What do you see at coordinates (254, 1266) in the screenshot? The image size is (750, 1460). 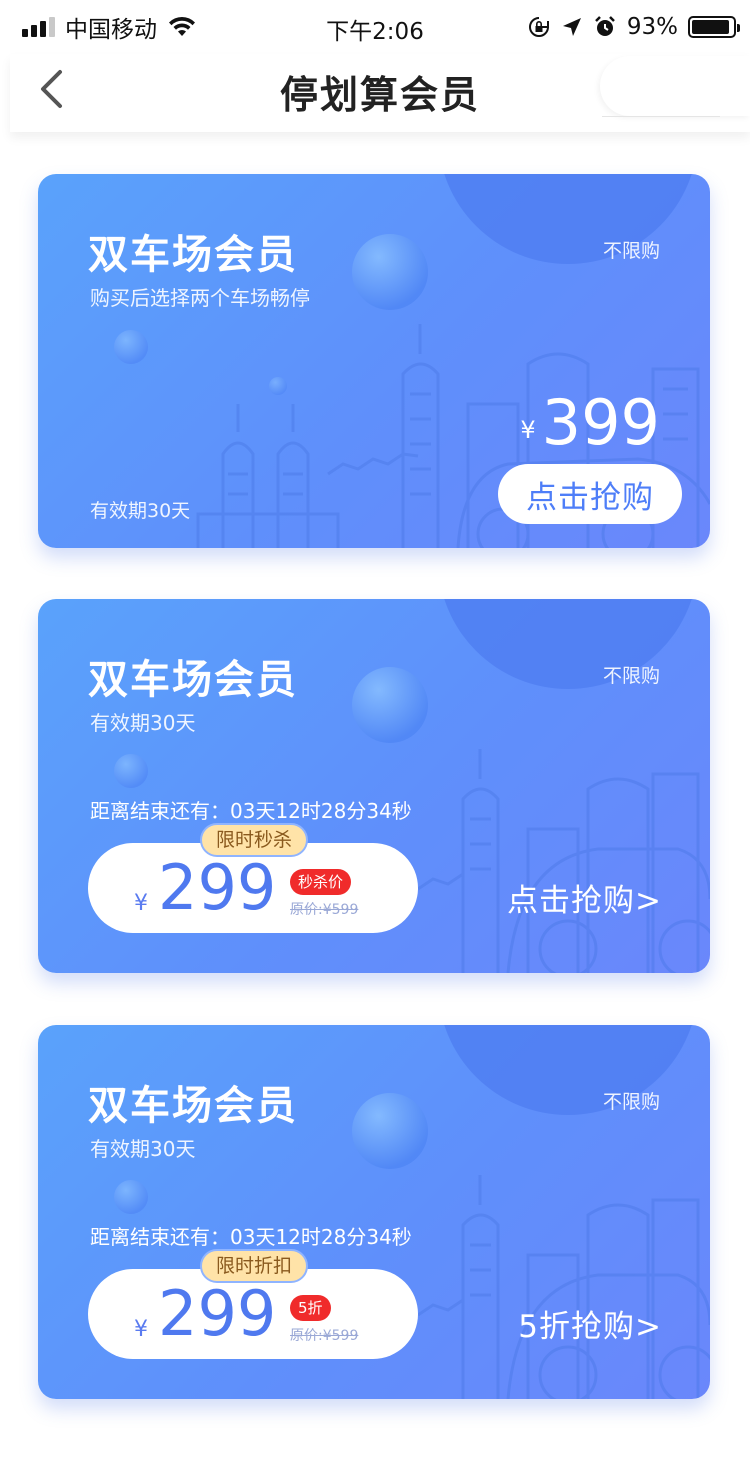 I see `promo-tag: 限时折扣` at bounding box center [254, 1266].